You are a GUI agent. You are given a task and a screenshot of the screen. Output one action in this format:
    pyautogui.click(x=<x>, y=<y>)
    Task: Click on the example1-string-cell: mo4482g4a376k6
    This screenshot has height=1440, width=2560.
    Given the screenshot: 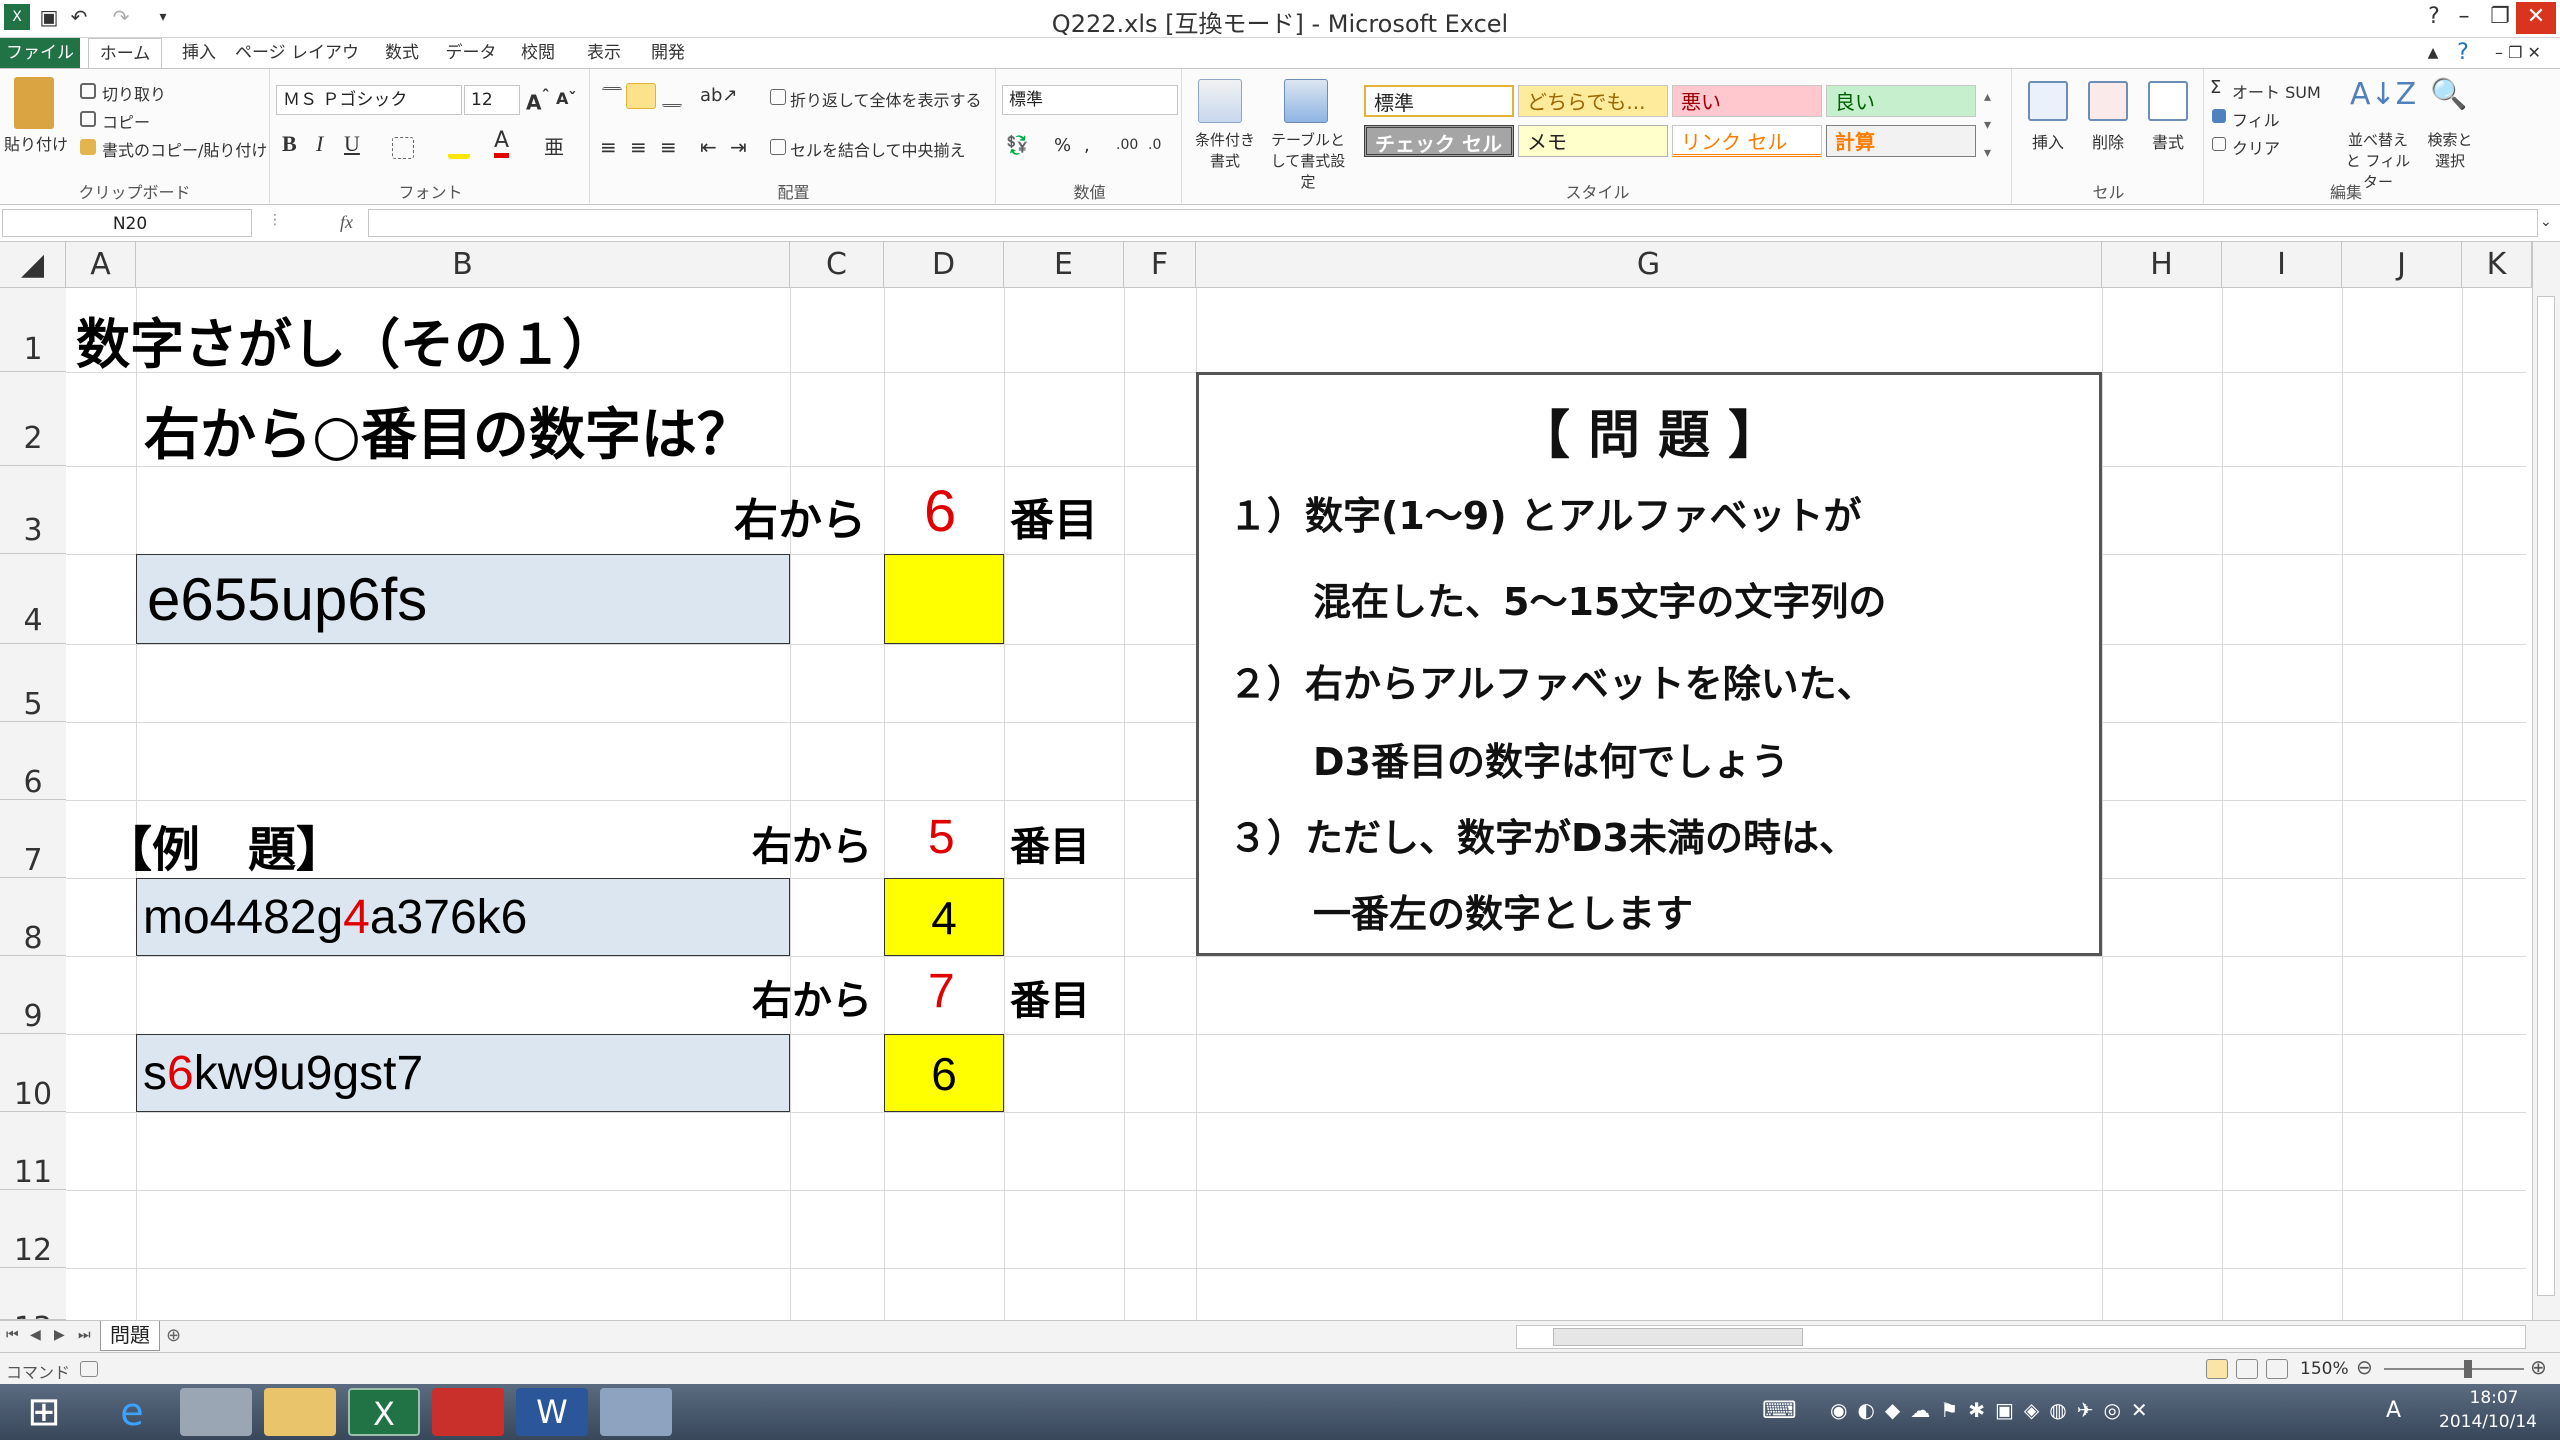 What is the action you would take?
    pyautogui.click(x=463, y=917)
    